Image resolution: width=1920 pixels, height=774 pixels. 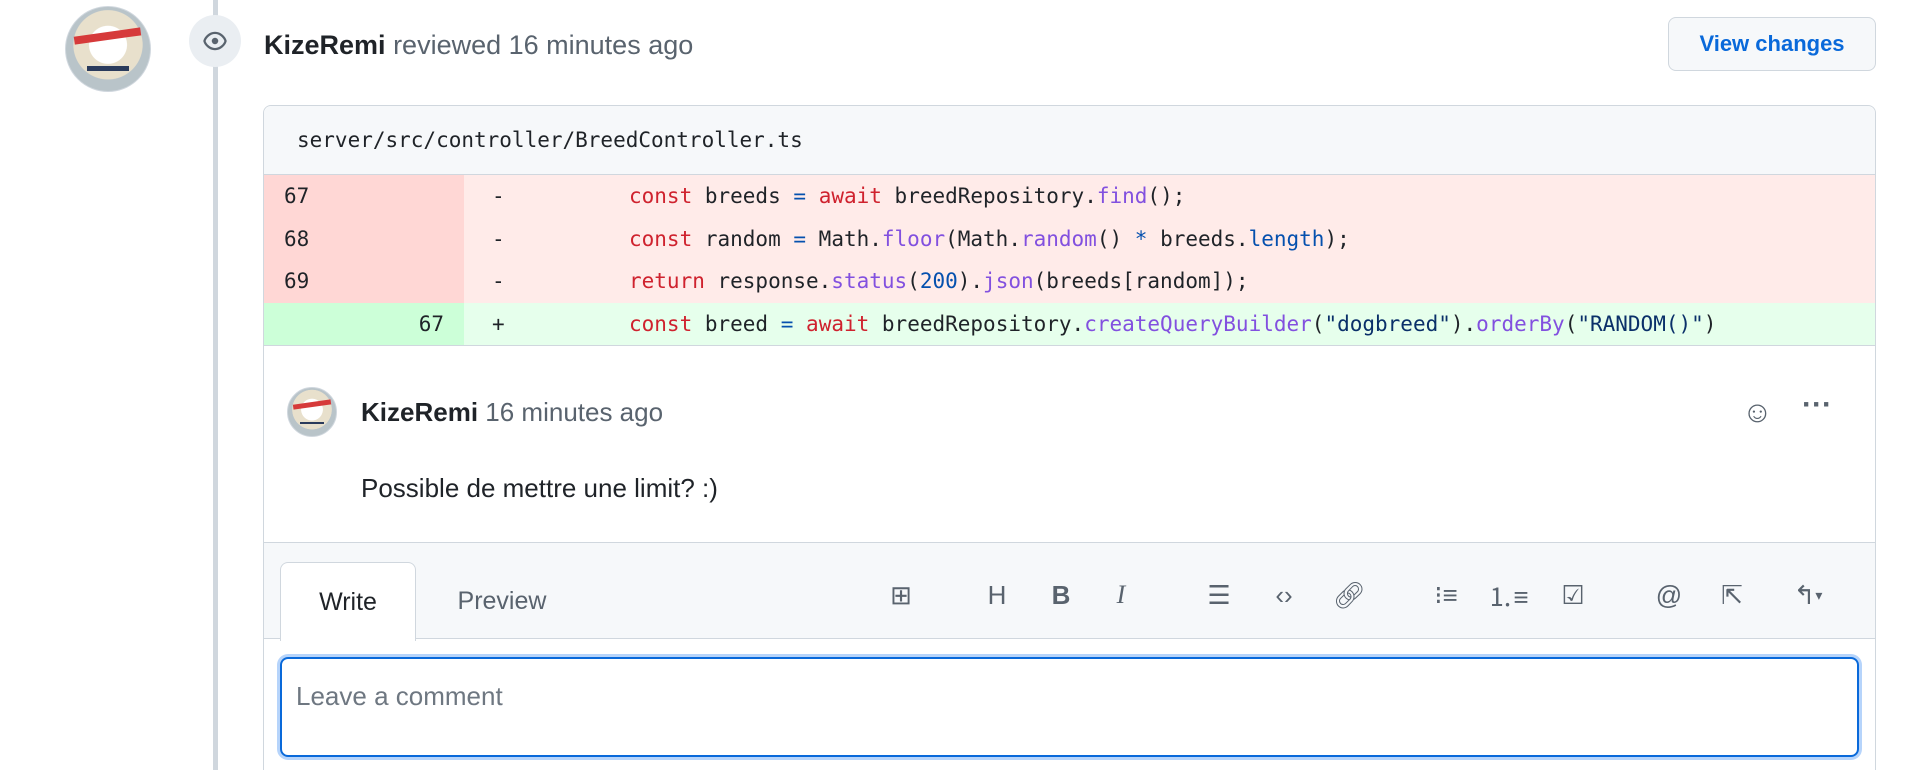 I want to click on link-icon: 🔗︎, so click(x=1349, y=595).